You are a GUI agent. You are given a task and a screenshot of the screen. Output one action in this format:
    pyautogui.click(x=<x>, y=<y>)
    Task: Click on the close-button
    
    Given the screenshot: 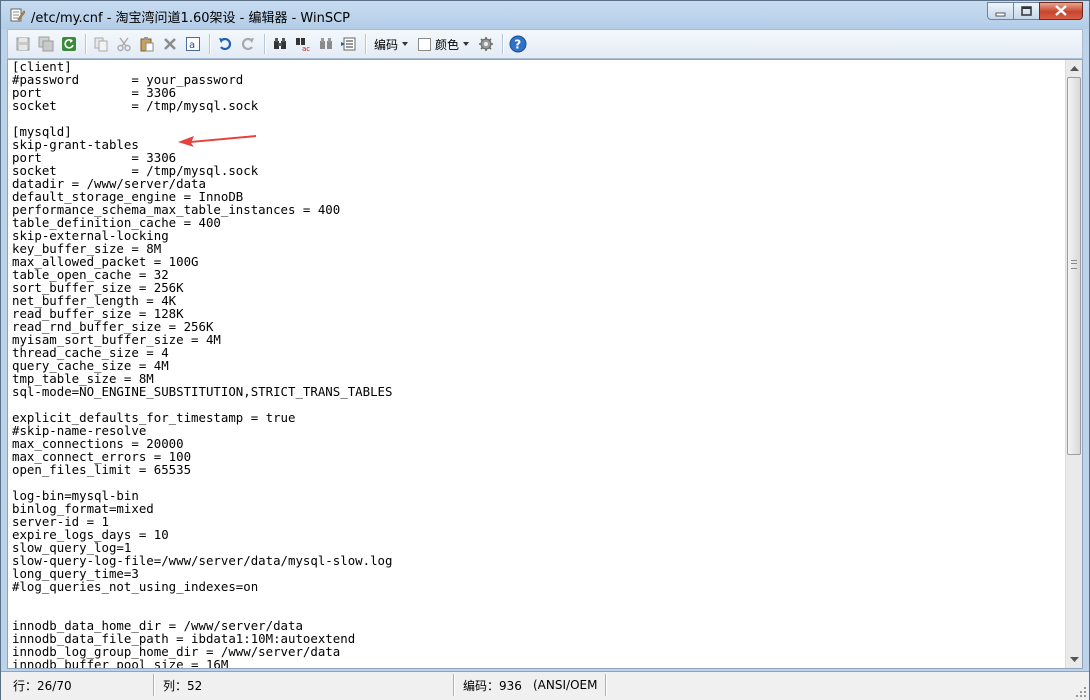 What is the action you would take?
    pyautogui.click(x=1061, y=11)
    